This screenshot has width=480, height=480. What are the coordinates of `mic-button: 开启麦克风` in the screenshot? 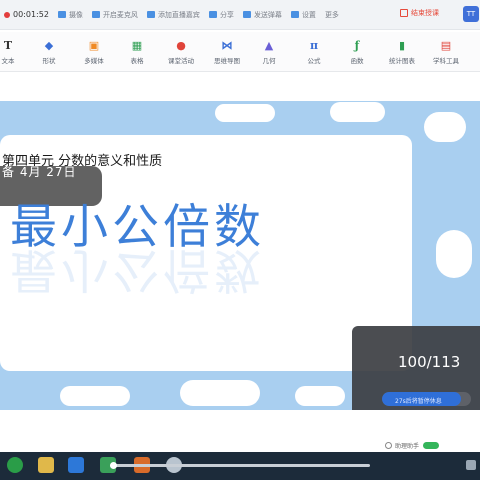 It's located at (114, 15).